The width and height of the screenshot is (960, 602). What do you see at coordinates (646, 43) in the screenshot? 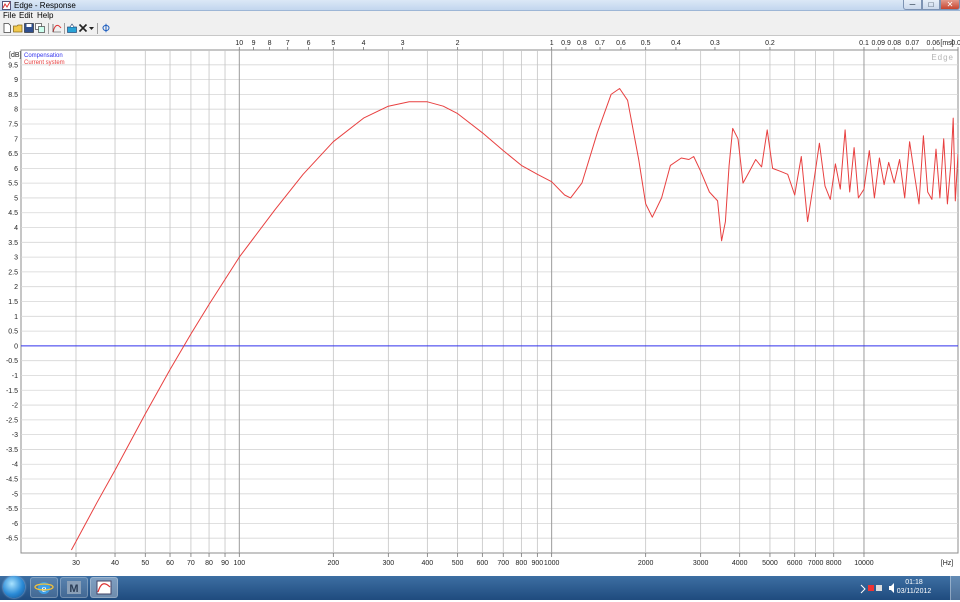
I see `top-tick-label: 0.5` at bounding box center [646, 43].